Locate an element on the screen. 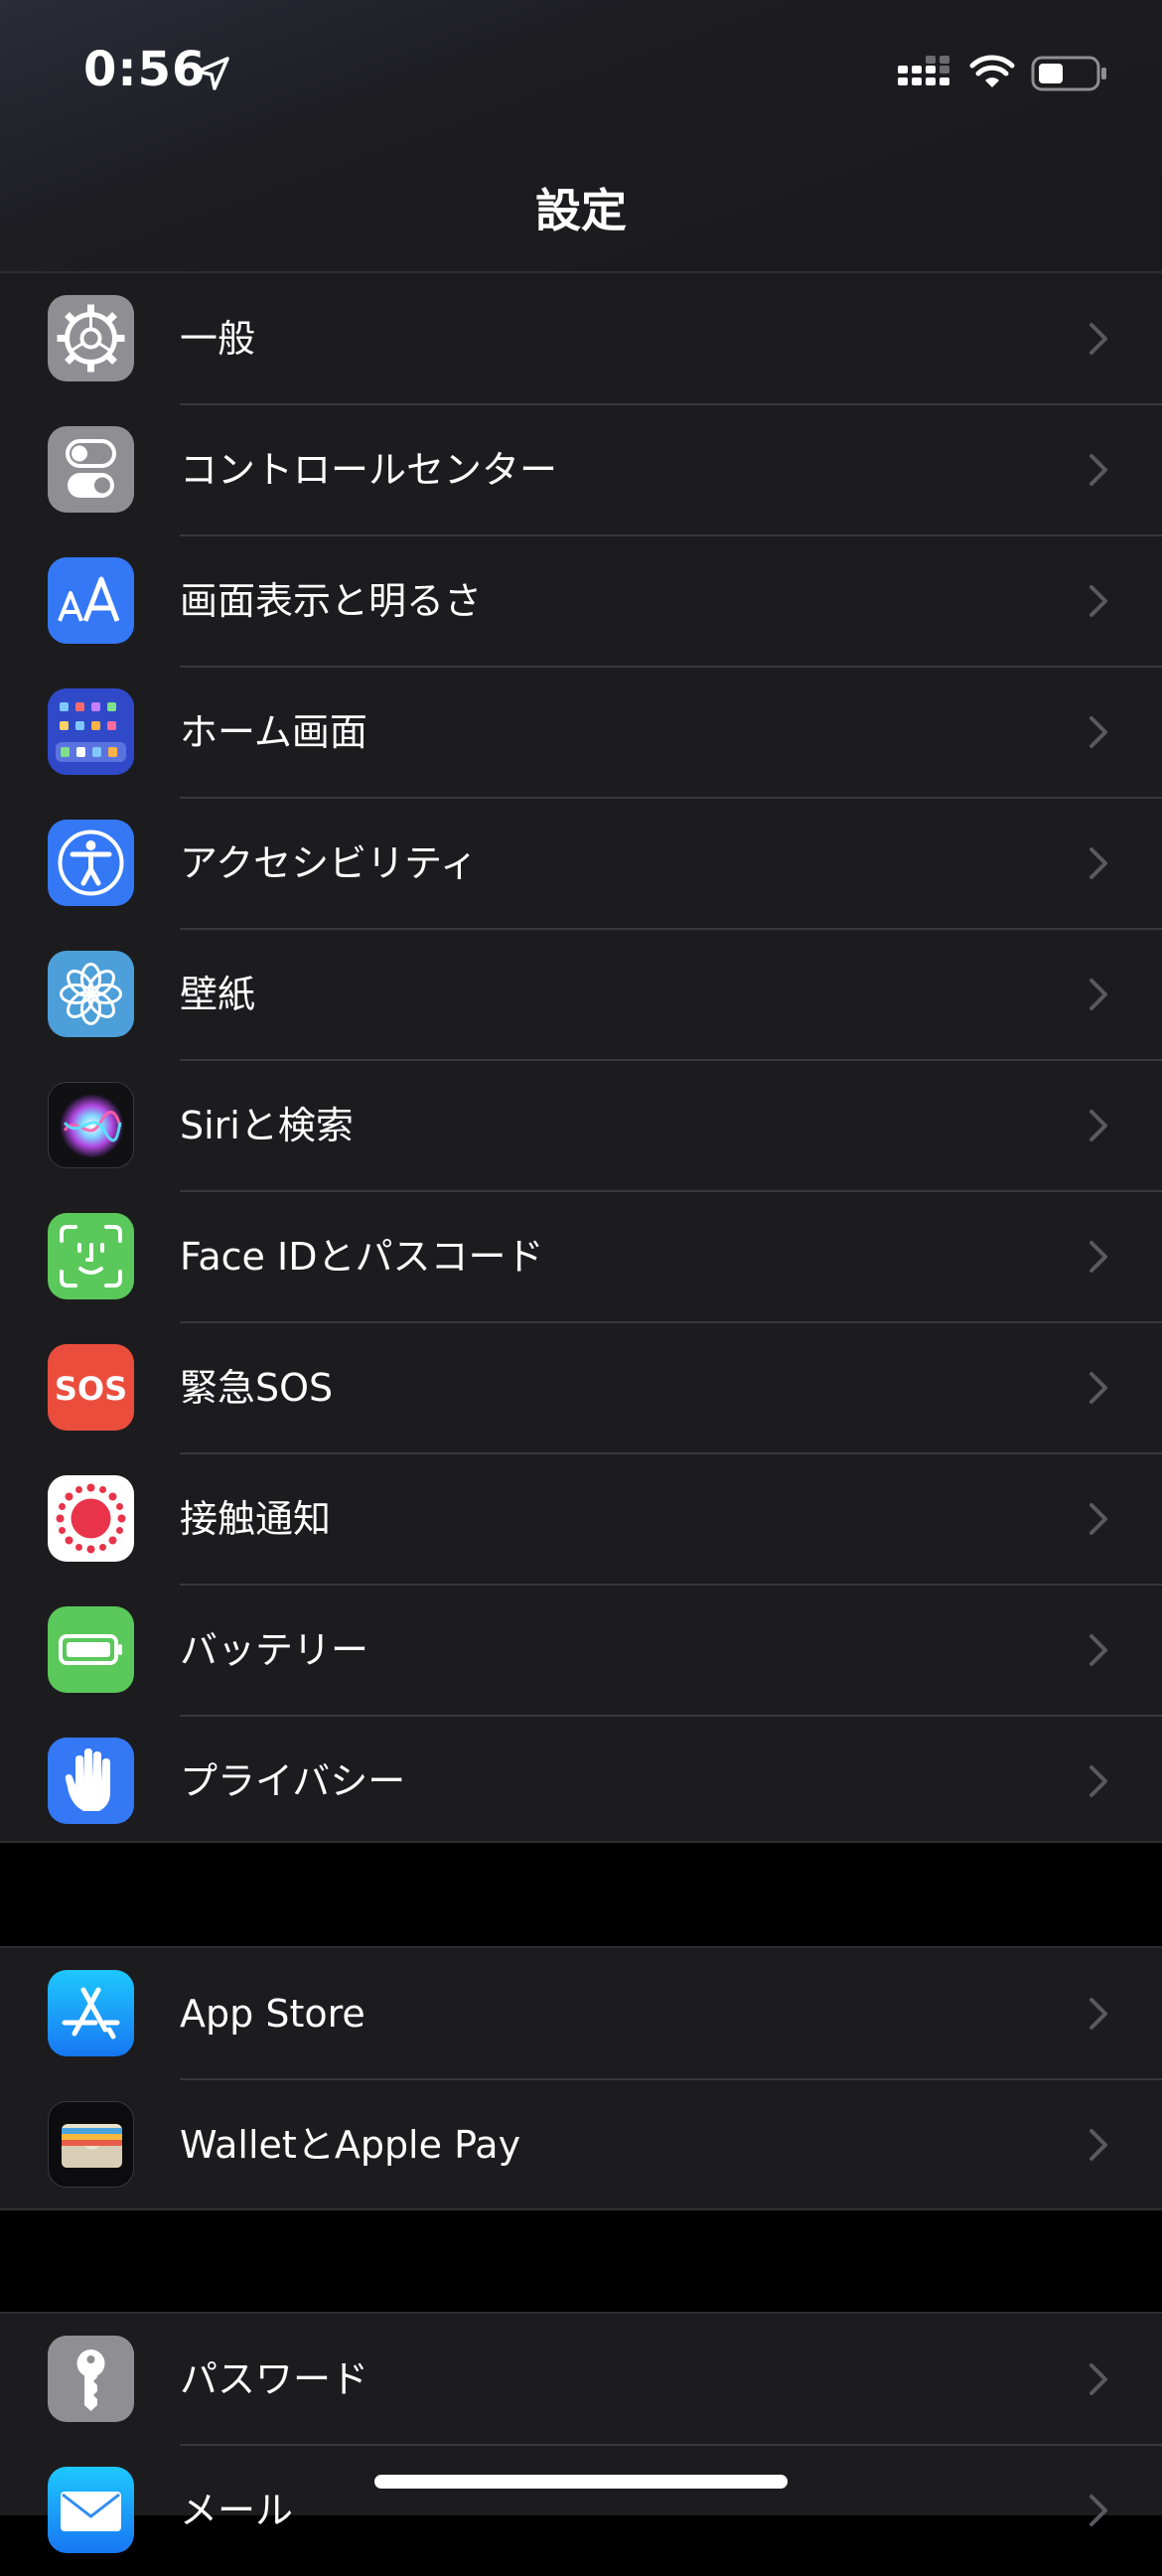 The width and height of the screenshot is (1162, 2576). settings-row-label: パスワード is located at coordinates (274, 2379).